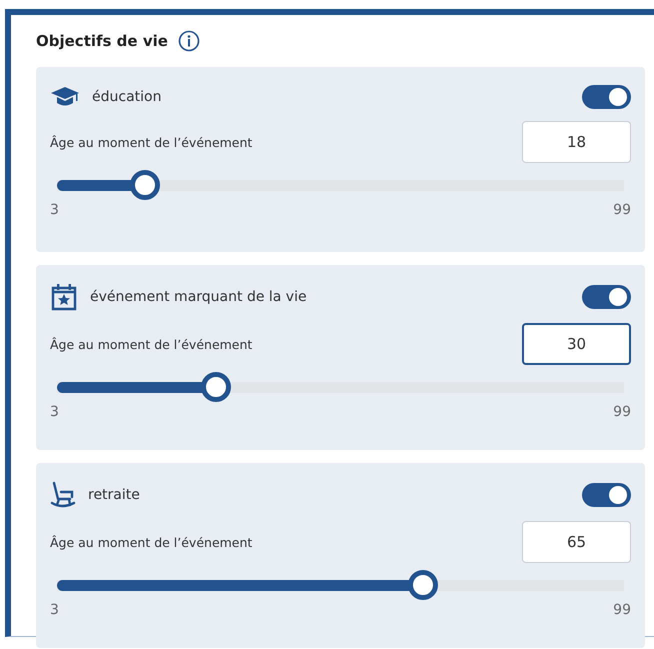  Describe the element at coordinates (65, 97) in the screenshot. I see `graduation-cap-icon` at that location.